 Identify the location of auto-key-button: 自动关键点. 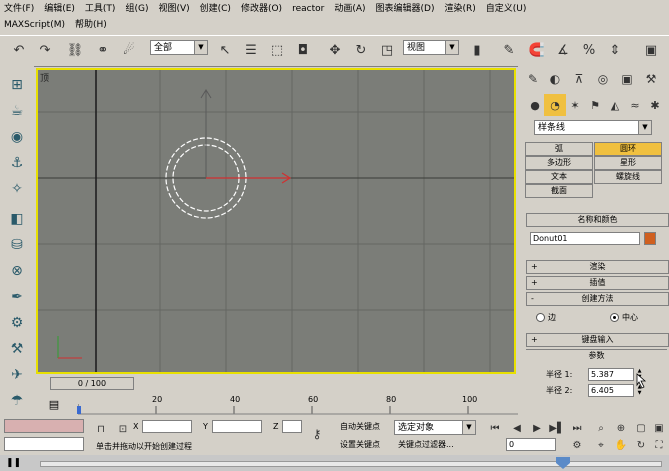
(360, 426).